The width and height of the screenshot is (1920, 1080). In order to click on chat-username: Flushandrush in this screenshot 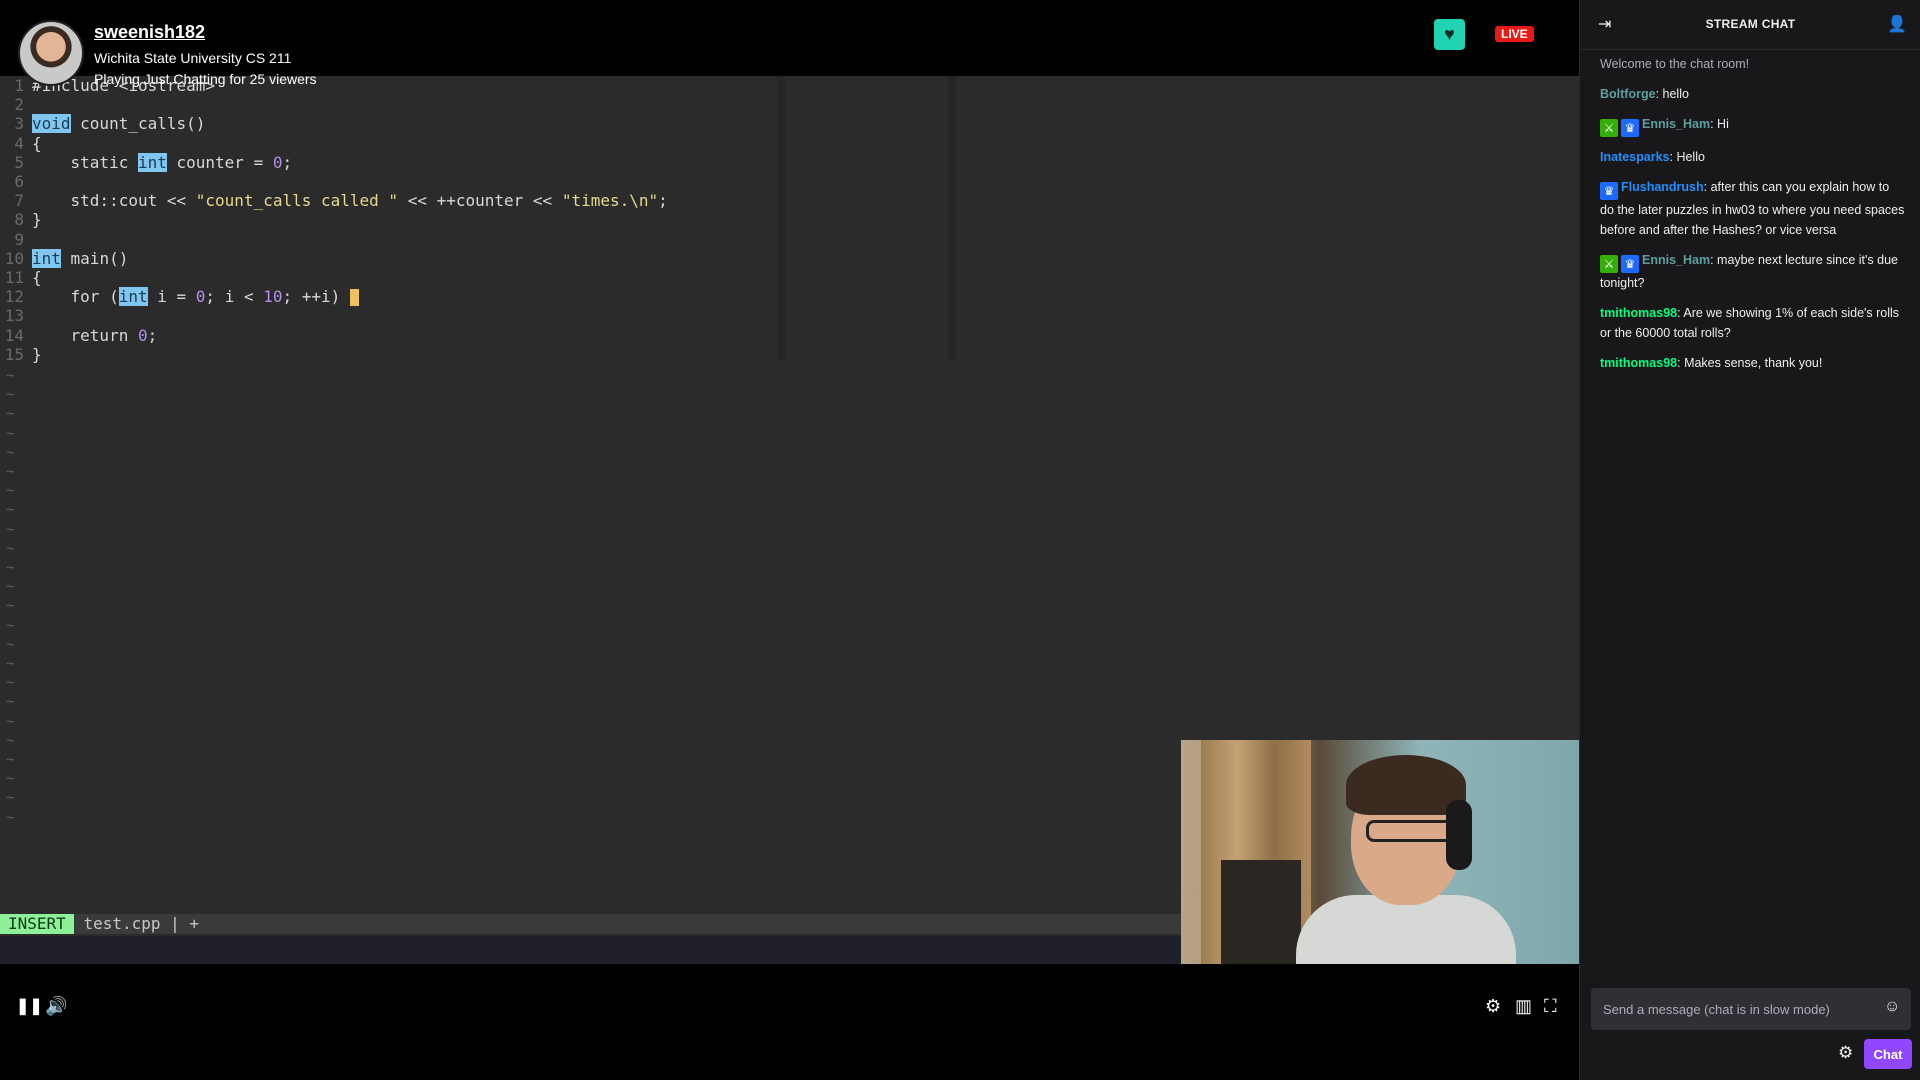, I will do `click(1662, 187)`.